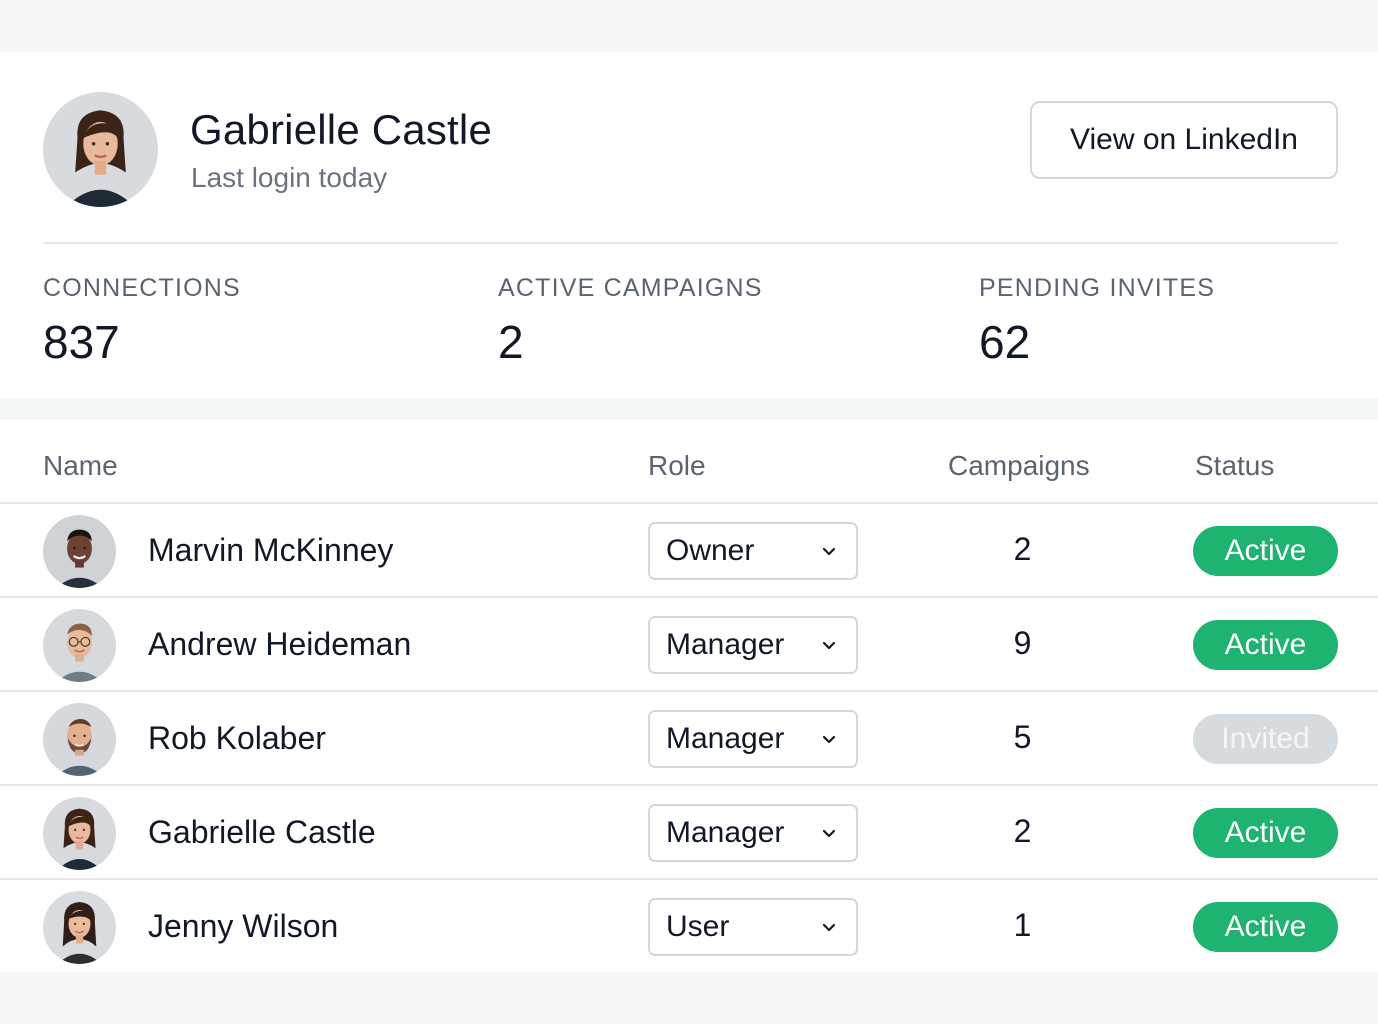 This screenshot has height=1024, width=1378. Describe the element at coordinates (1022, 643) in the screenshot. I see `campaign-count: 9` at that location.